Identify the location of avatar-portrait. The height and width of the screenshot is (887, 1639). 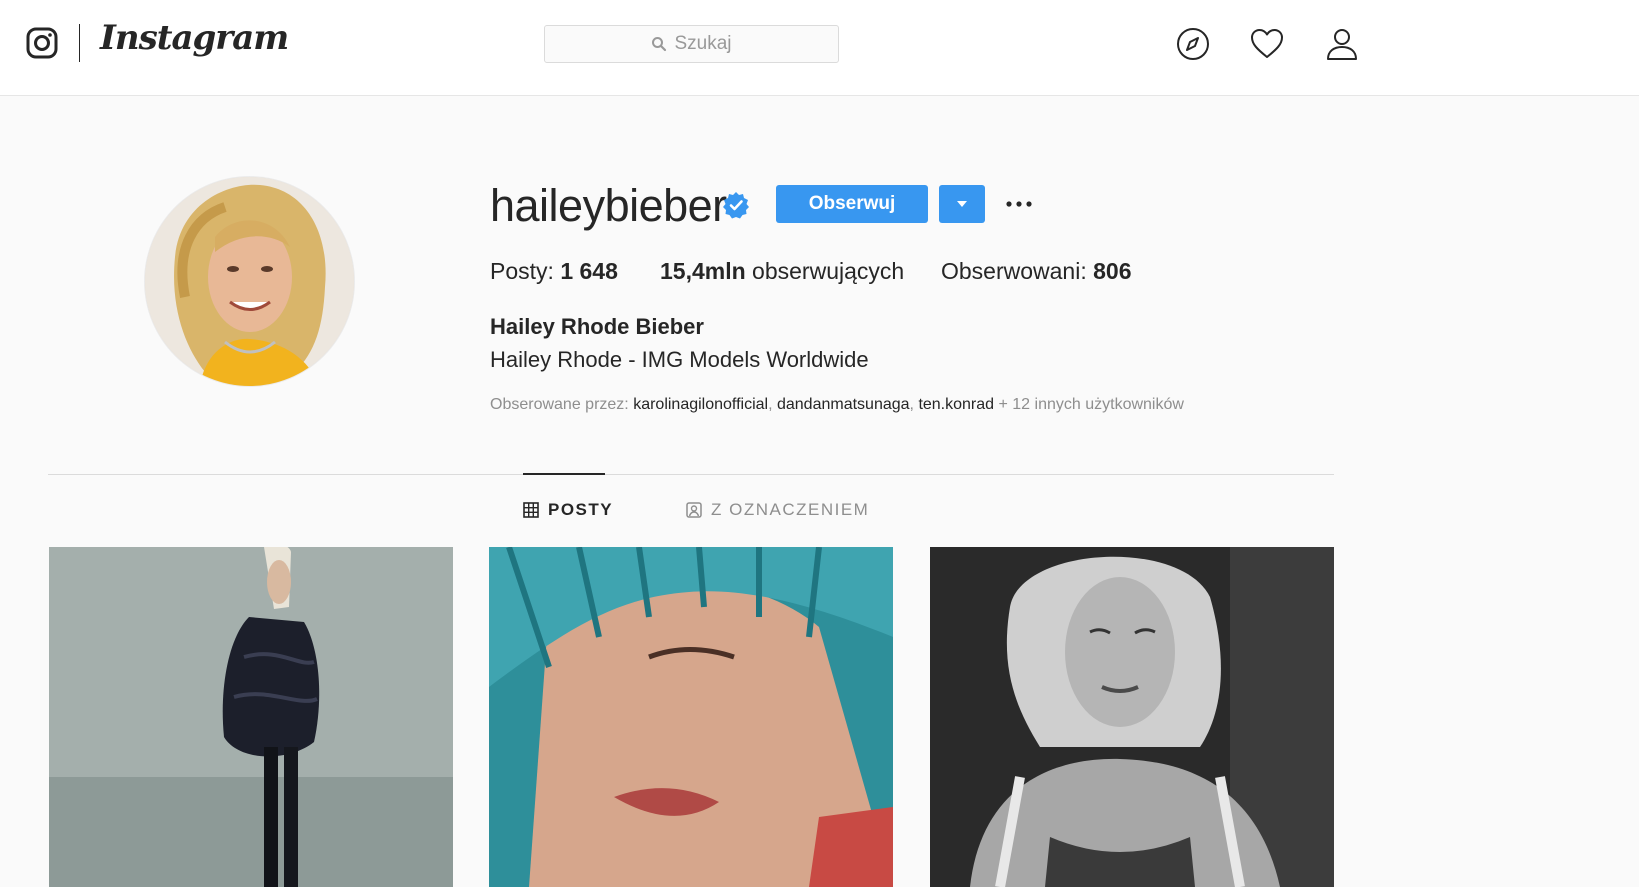
(249, 281).